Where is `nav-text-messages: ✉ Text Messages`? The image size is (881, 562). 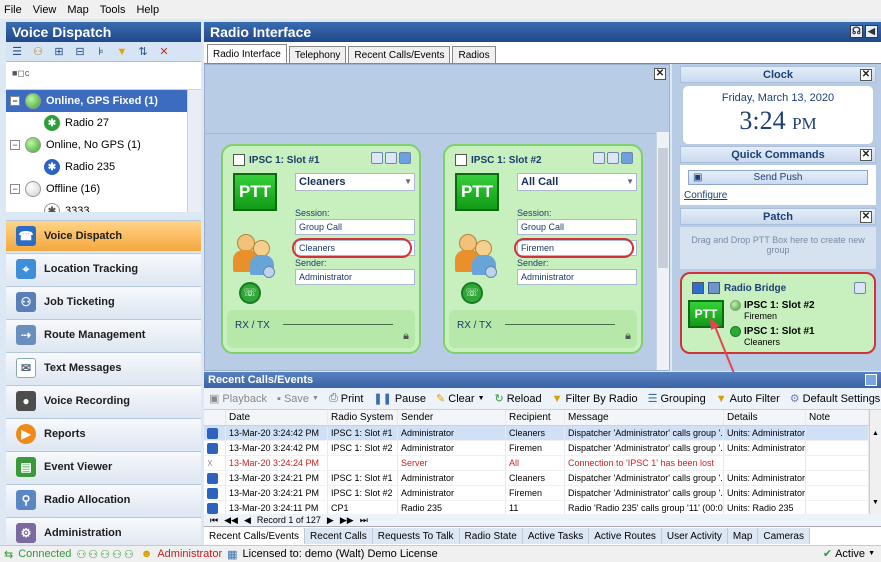
nav-text-messages: ✉ Text Messages is located at coordinates (103, 367).